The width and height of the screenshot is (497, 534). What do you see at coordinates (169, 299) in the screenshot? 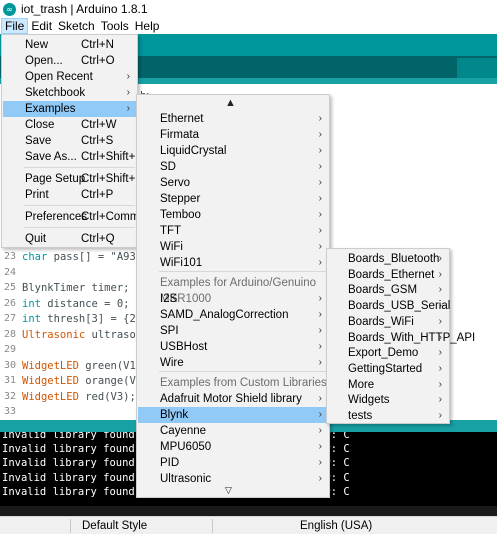
I see `menu-item-label: I2S` at bounding box center [169, 299].